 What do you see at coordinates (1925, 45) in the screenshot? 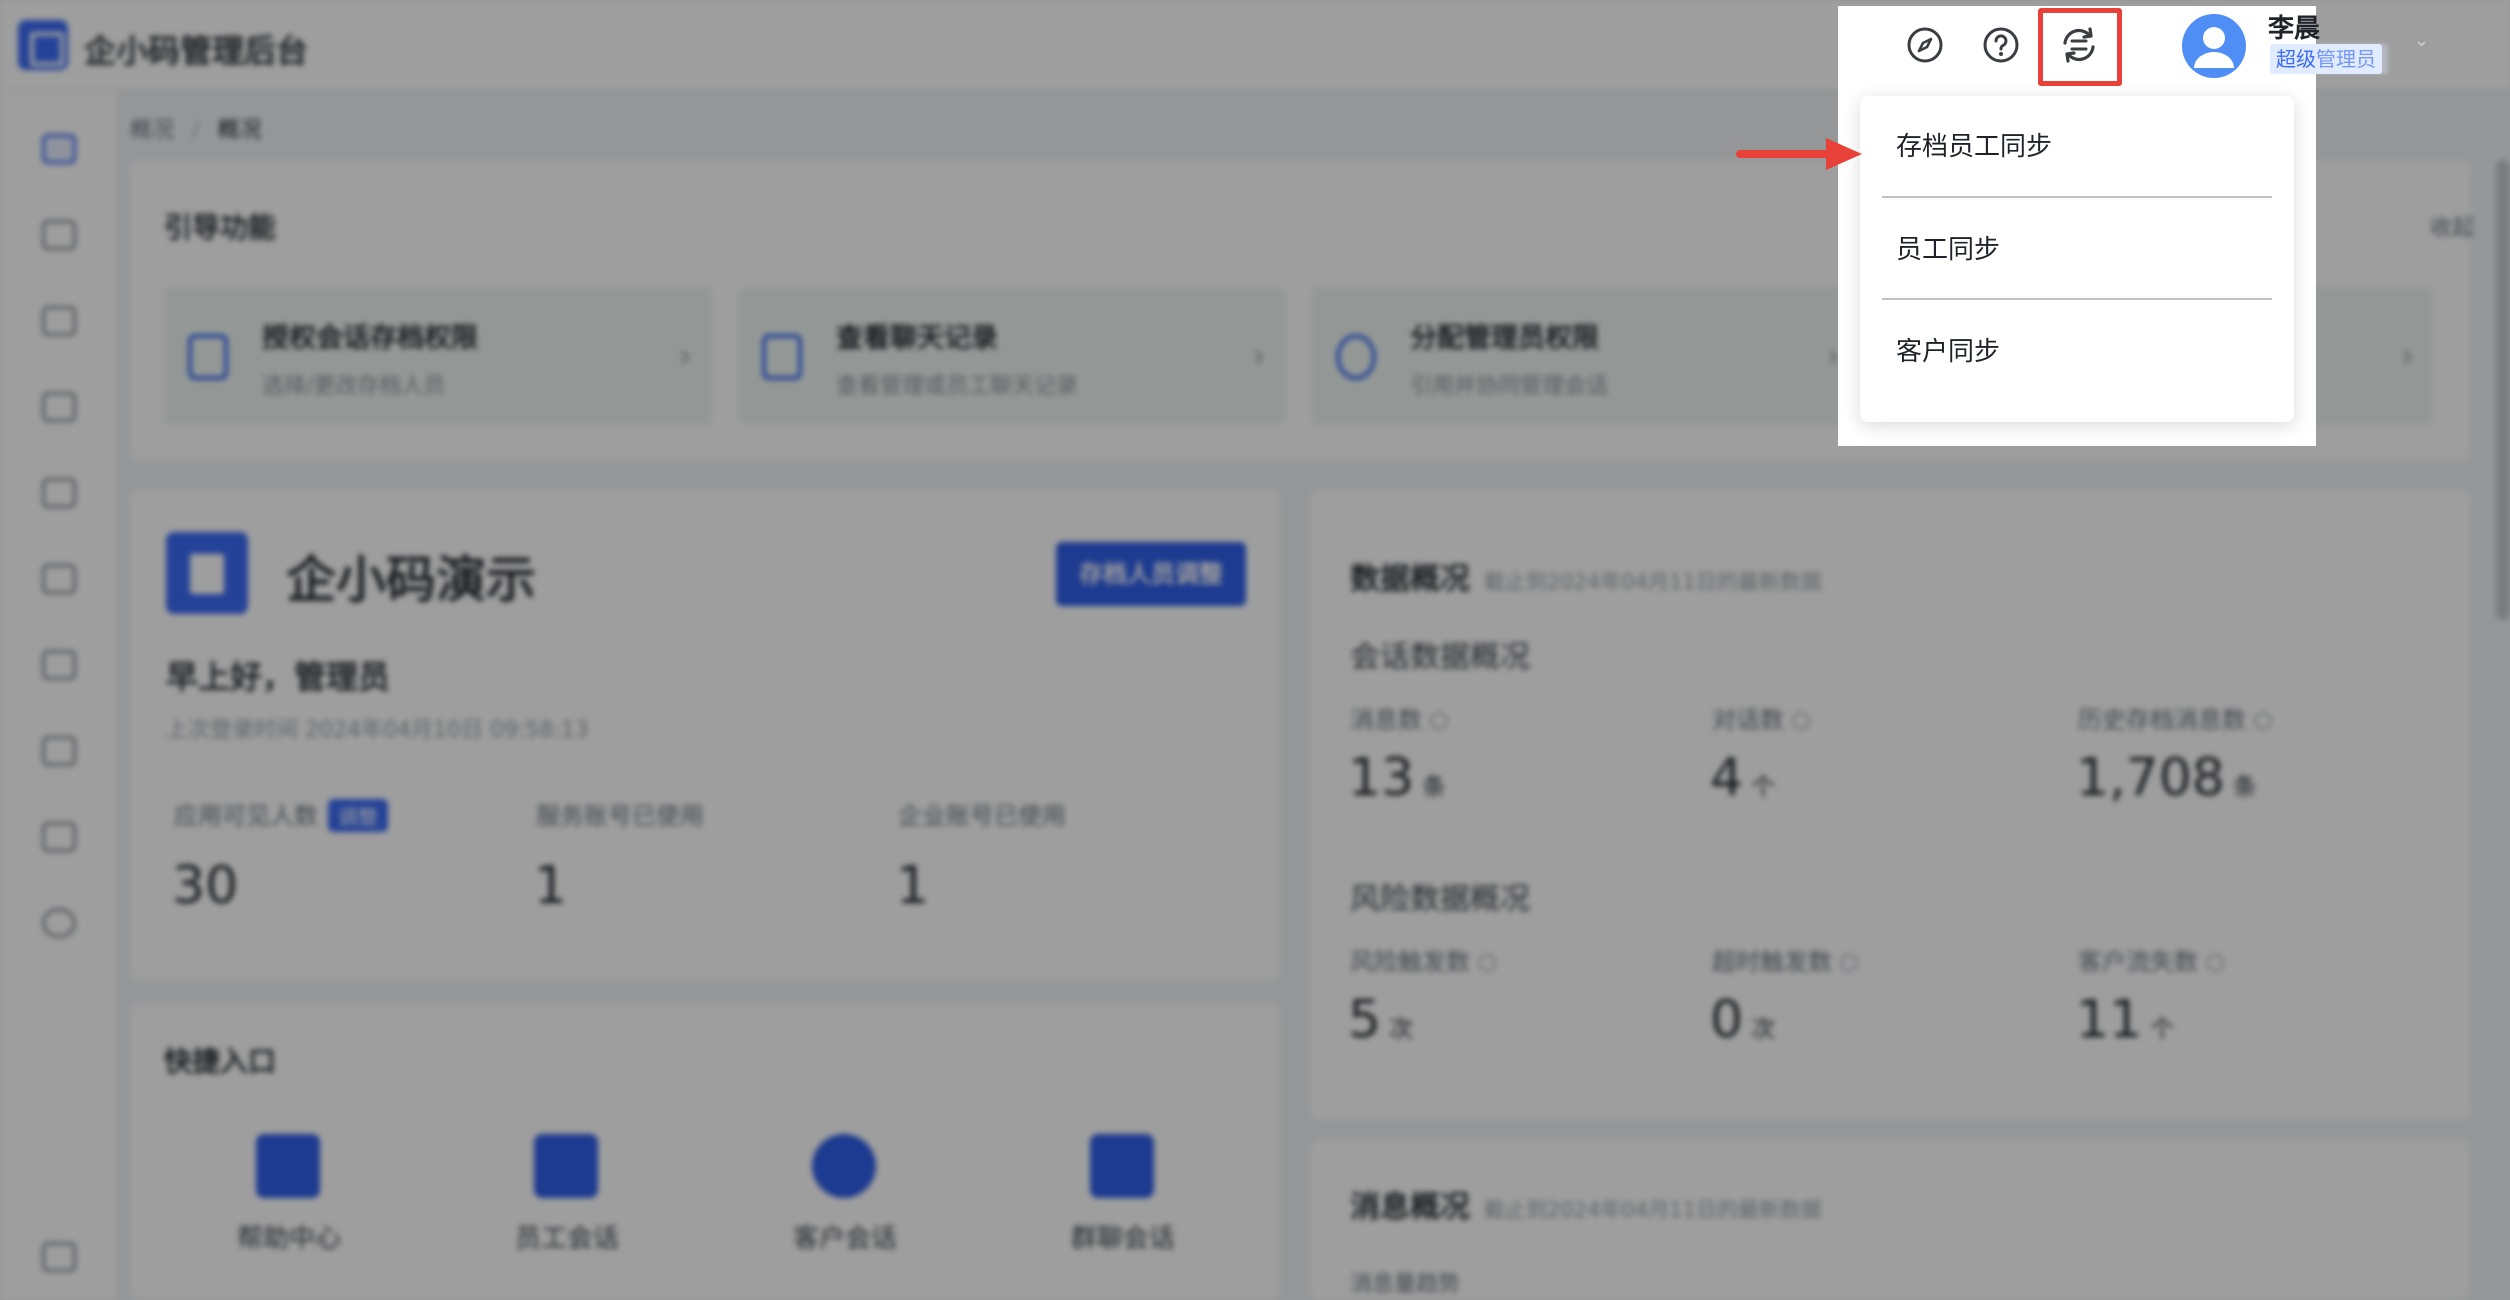
I see `compass-icon` at bounding box center [1925, 45].